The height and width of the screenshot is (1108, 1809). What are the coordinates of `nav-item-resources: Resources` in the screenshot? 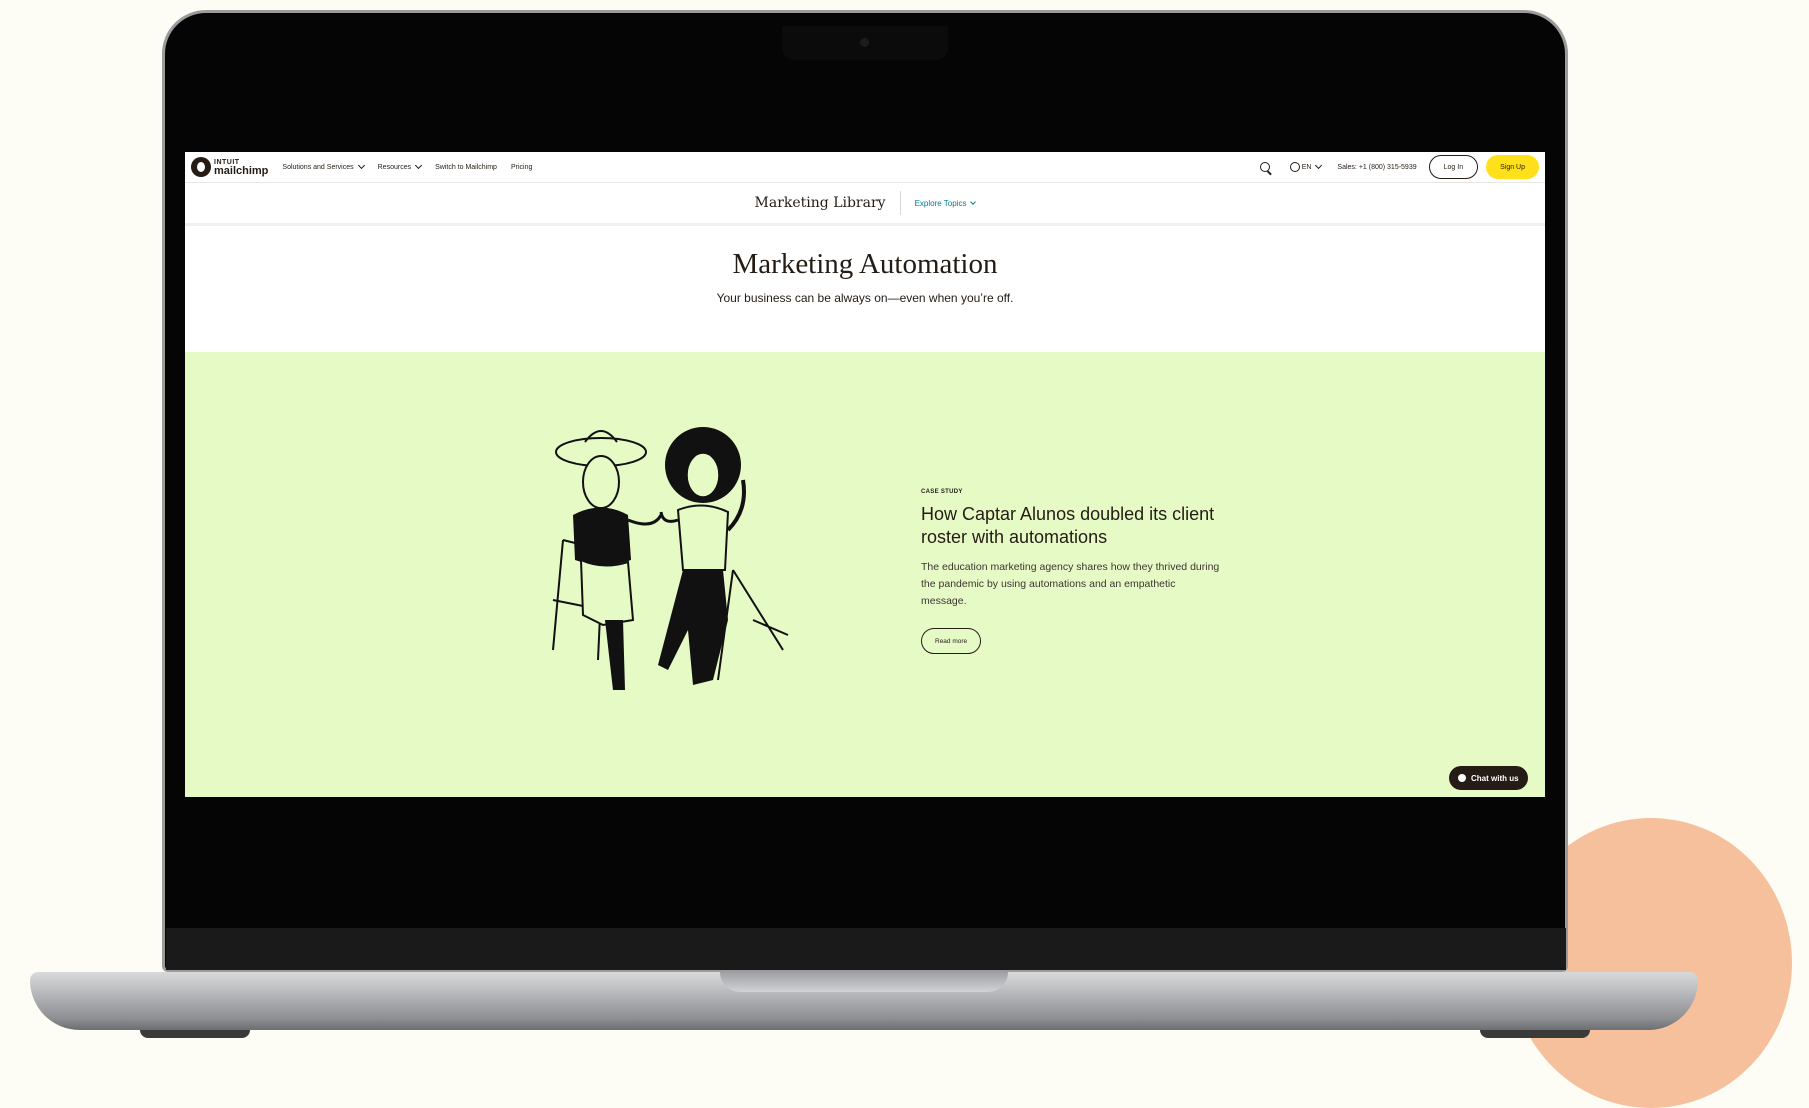 It's located at (400, 166).